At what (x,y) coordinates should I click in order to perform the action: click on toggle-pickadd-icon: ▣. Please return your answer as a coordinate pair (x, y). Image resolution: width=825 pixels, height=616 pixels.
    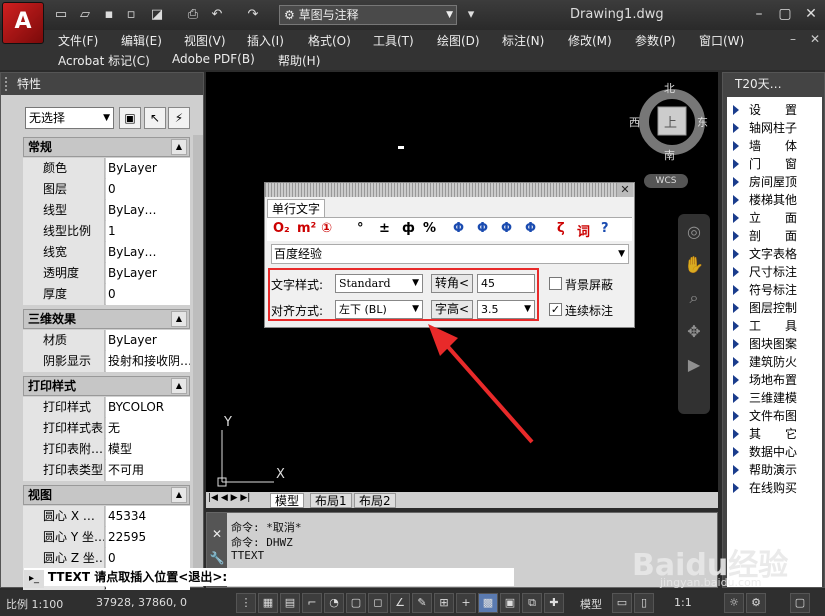
    Looking at the image, I should click on (130, 118).